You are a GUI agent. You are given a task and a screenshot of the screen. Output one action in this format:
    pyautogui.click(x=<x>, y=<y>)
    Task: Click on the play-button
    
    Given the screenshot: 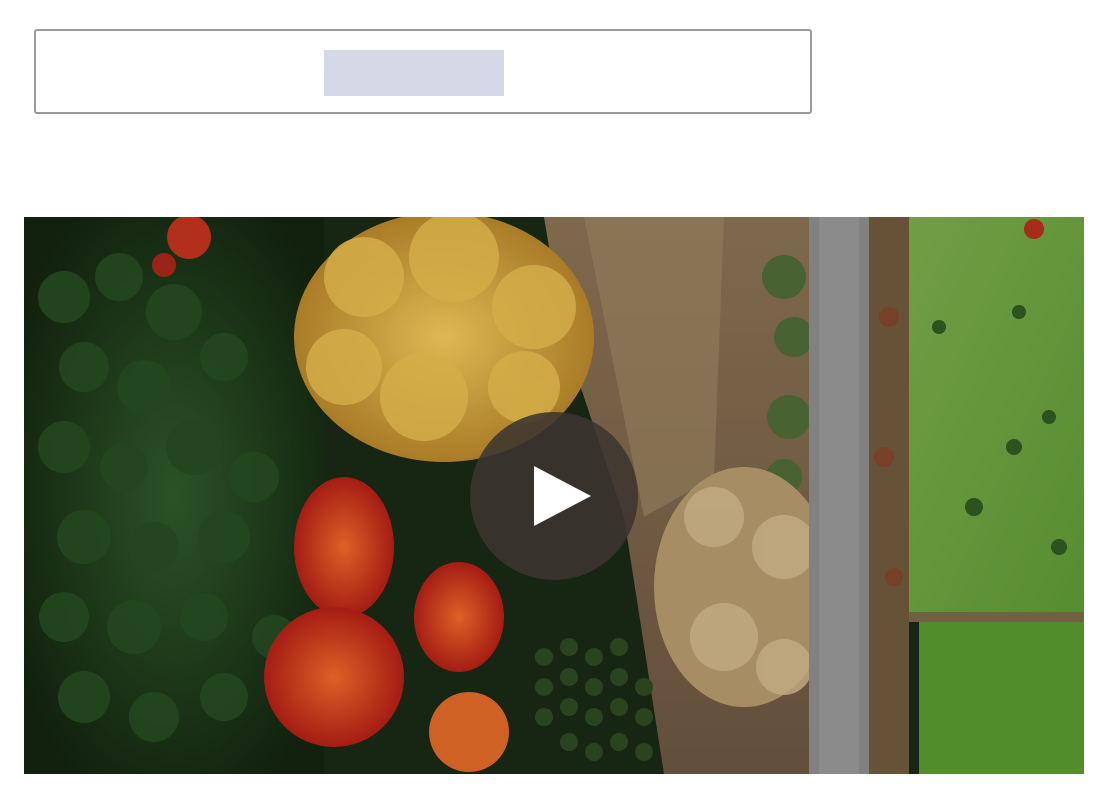 What is the action you would take?
    pyautogui.click(x=554, y=496)
    